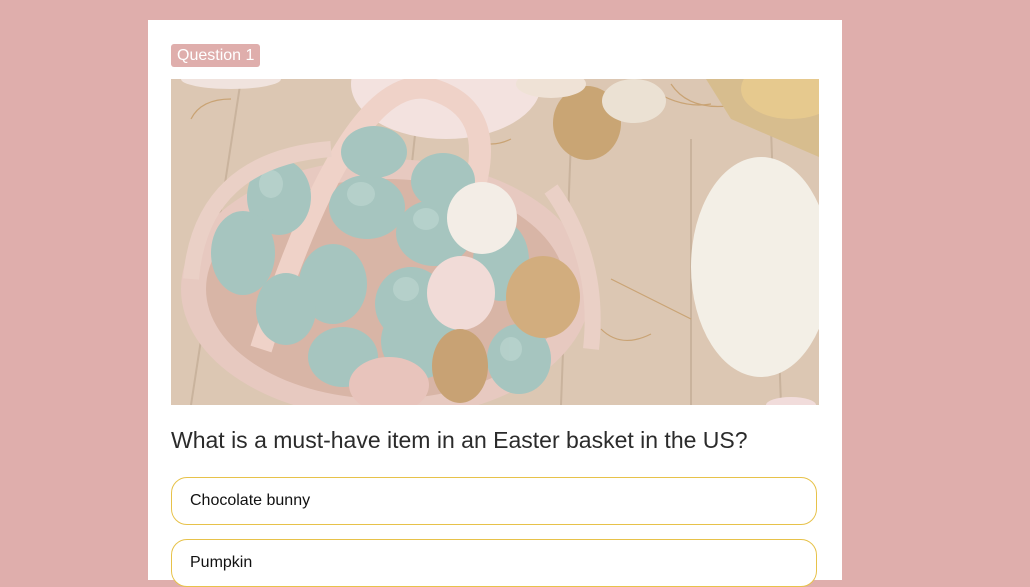  Describe the element at coordinates (250, 500) in the screenshot. I see `answer-option-label: Chocolate bunny` at that location.